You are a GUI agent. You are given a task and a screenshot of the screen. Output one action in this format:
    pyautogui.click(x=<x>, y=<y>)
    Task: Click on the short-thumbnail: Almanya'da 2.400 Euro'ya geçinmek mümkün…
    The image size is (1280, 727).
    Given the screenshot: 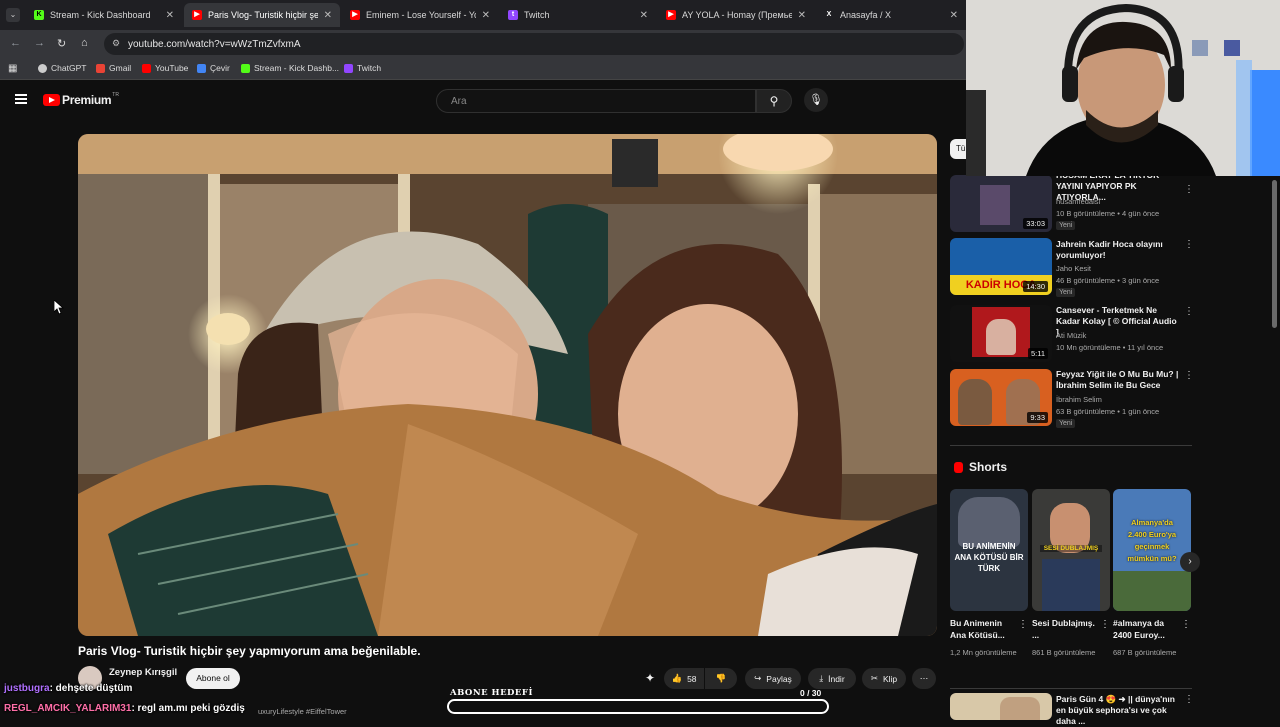 What is the action you would take?
    pyautogui.click(x=1152, y=550)
    